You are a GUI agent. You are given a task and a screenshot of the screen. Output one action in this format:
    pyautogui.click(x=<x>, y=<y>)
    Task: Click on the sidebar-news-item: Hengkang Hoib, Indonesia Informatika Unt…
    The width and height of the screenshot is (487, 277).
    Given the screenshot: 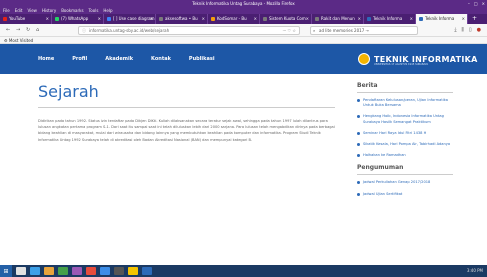 What is the action you would take?
    pyautogui.click(x=405, y=119)
    